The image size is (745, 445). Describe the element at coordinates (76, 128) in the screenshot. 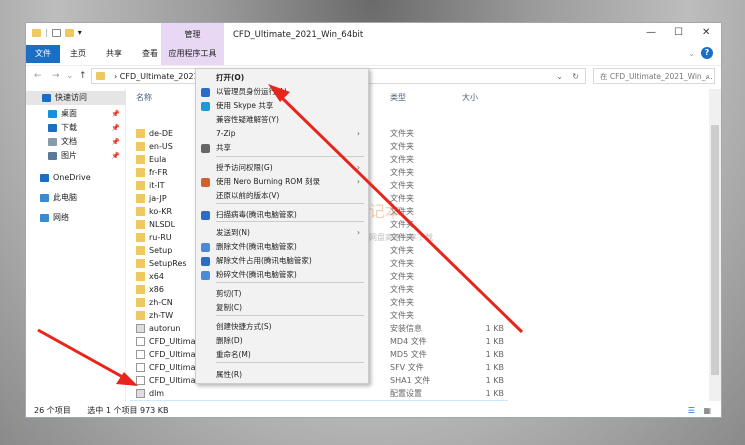

I see `sidebar-item: 下载 📌` at that location.